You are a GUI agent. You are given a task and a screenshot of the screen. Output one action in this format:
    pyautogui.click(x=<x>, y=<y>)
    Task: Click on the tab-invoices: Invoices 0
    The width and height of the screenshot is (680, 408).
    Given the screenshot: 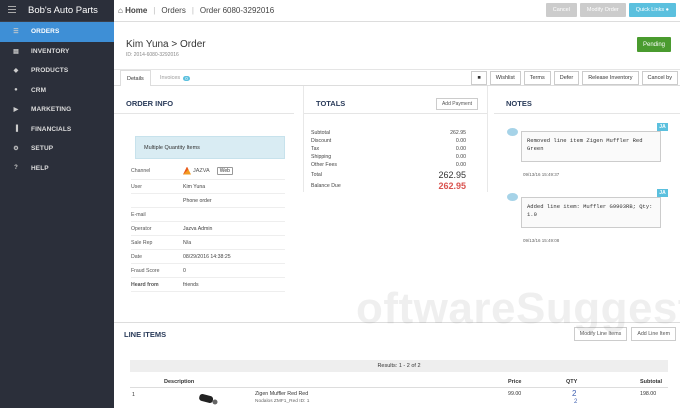 What is the action you would take?
    pyautogui.click(x=175, y=78)
    